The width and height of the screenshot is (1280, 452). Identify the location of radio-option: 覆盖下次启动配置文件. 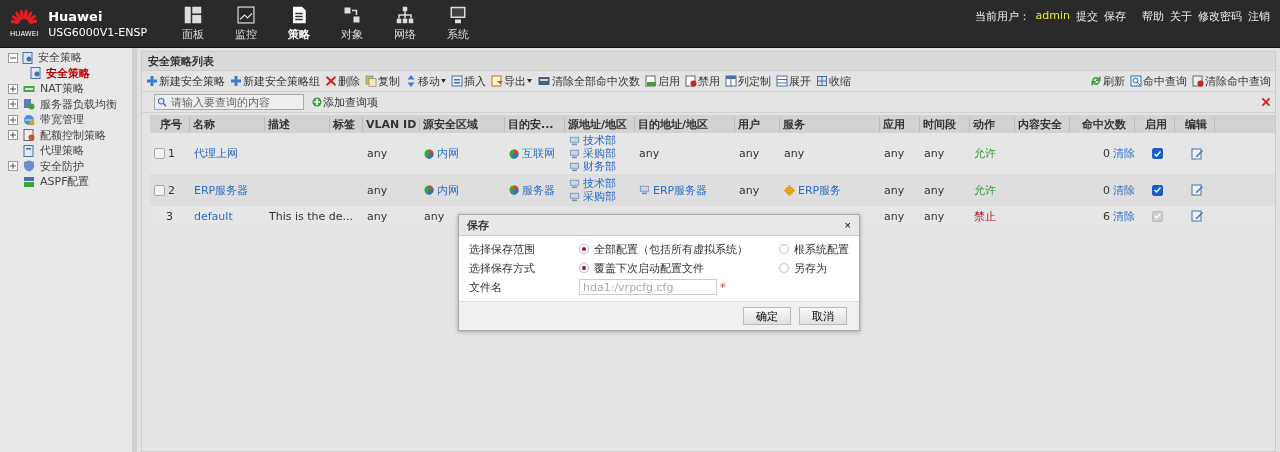
(679, 268).